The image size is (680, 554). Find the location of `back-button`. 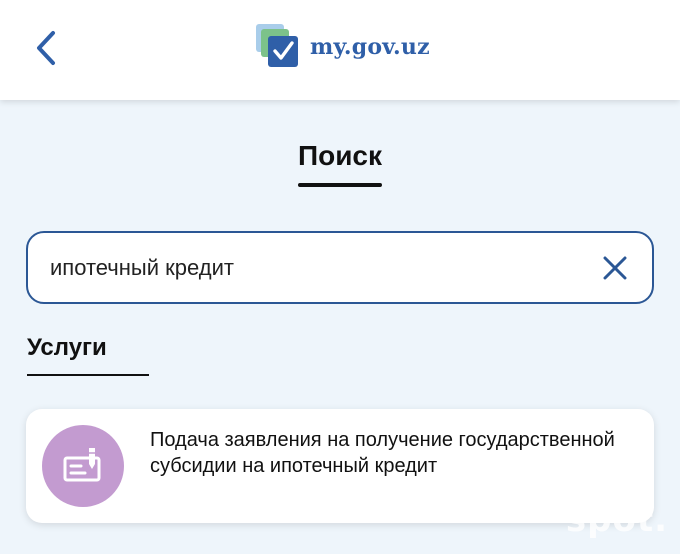

back-button is located at coordinates (46, 48).